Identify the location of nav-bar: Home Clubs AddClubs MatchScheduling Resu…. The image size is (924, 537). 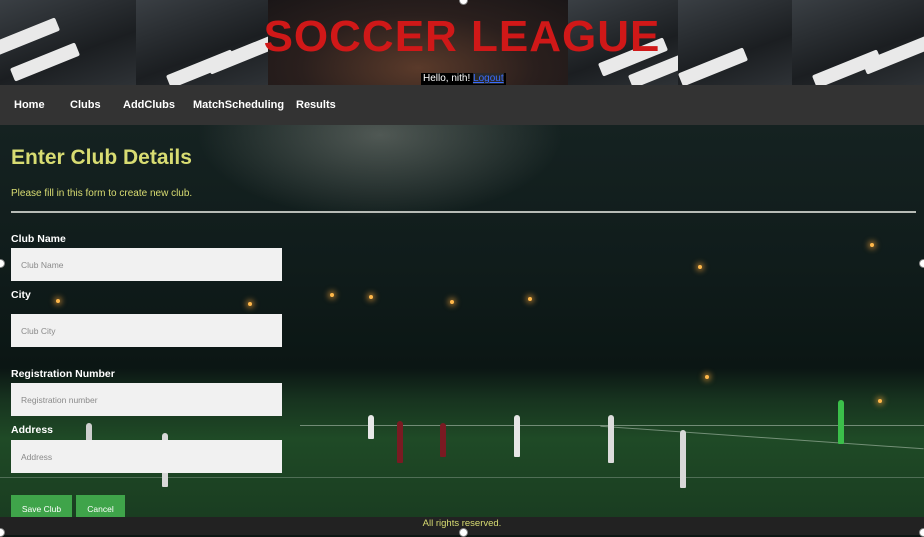
(462, 105).